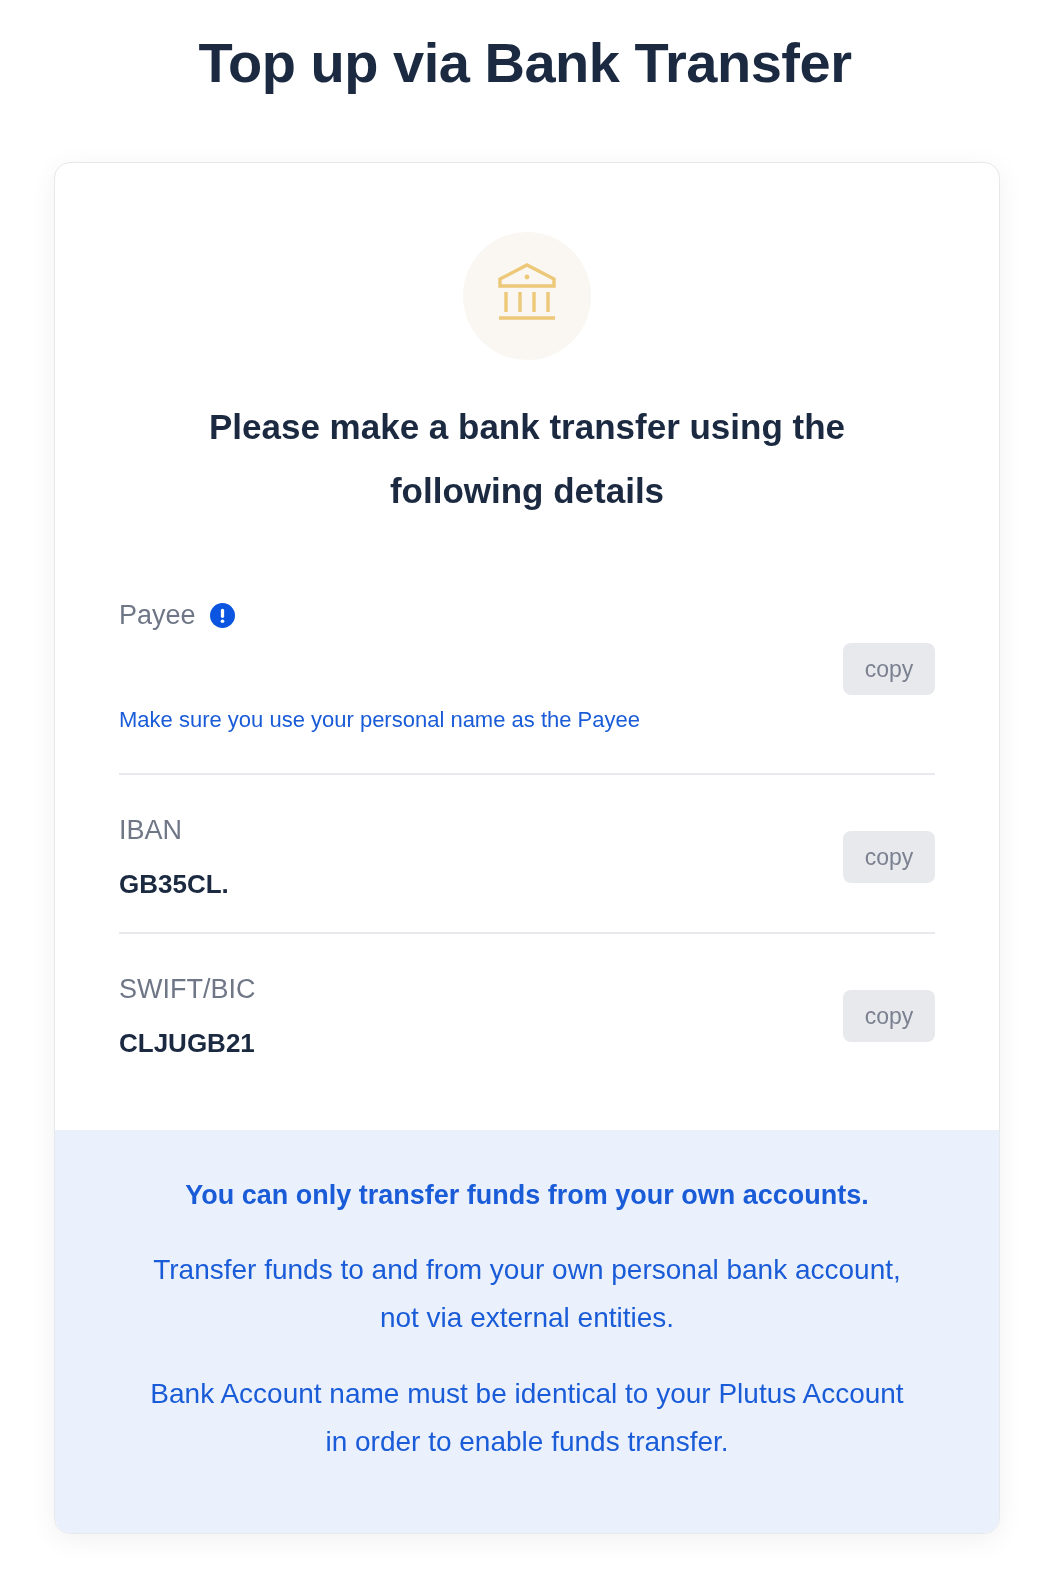 The image size is (1050, 1570). I want to click on notice-text: Bank Account name must be identical to your Plutus Account in order to enable funds transfer., so click(527, 1418).